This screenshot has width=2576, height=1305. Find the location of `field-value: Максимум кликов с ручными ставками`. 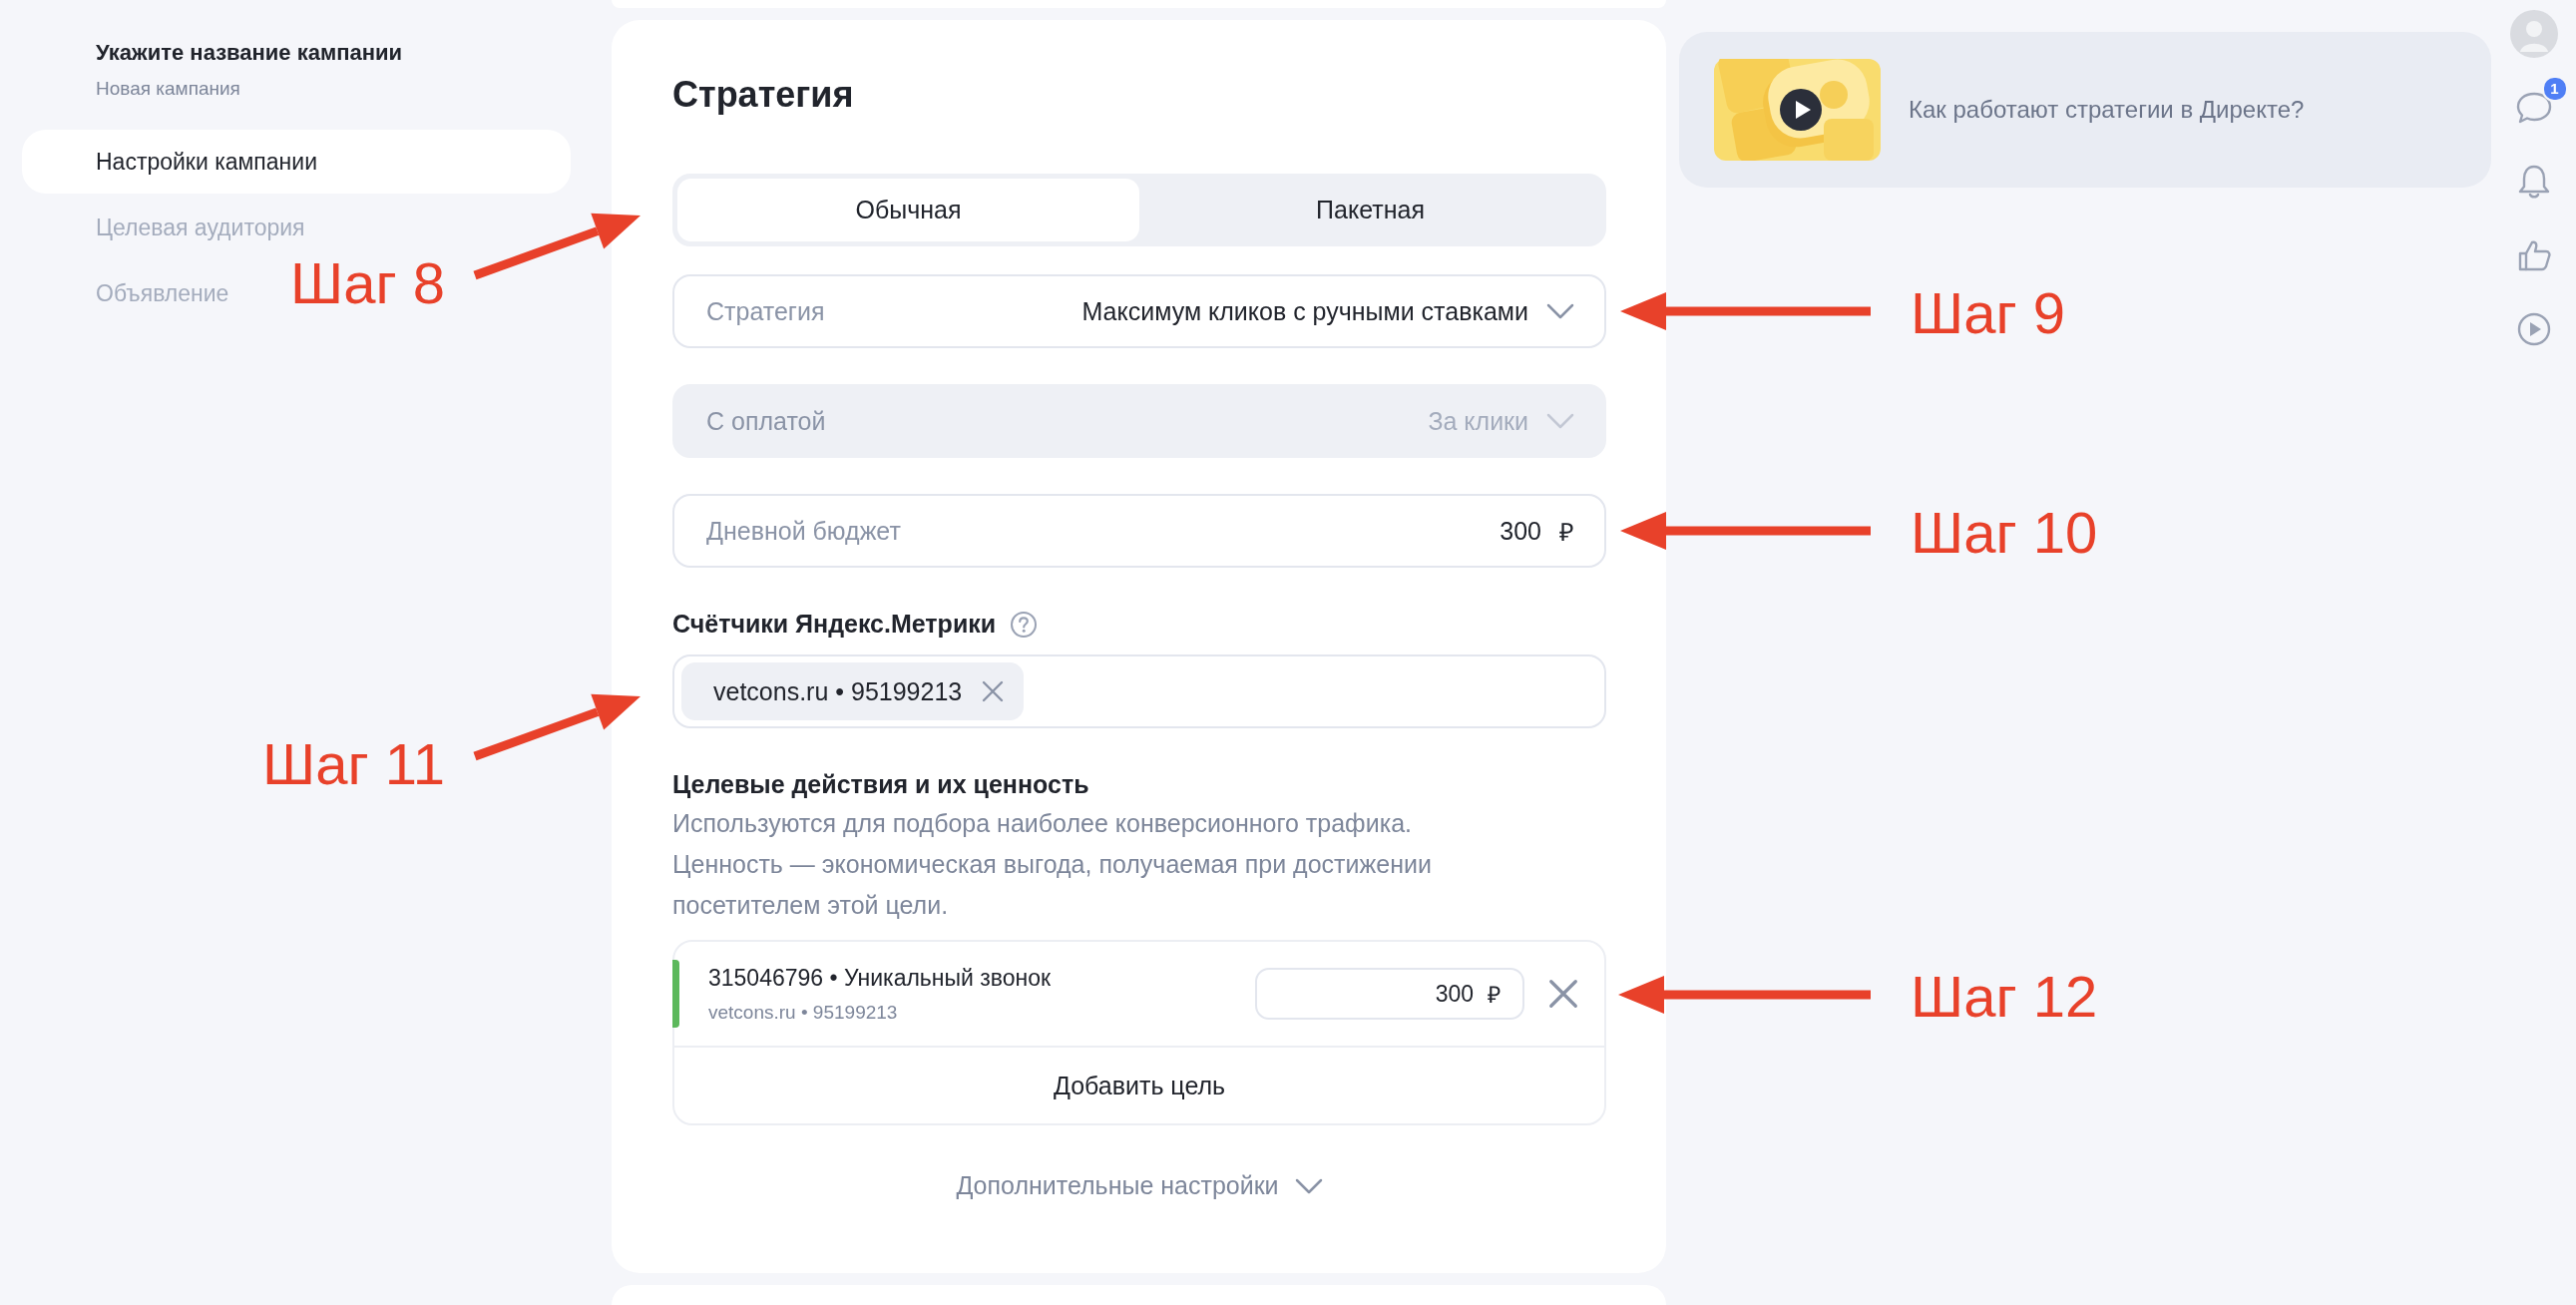

field-value: Максимум кликов с ручными ставками is located at coordinates (1304, 311).